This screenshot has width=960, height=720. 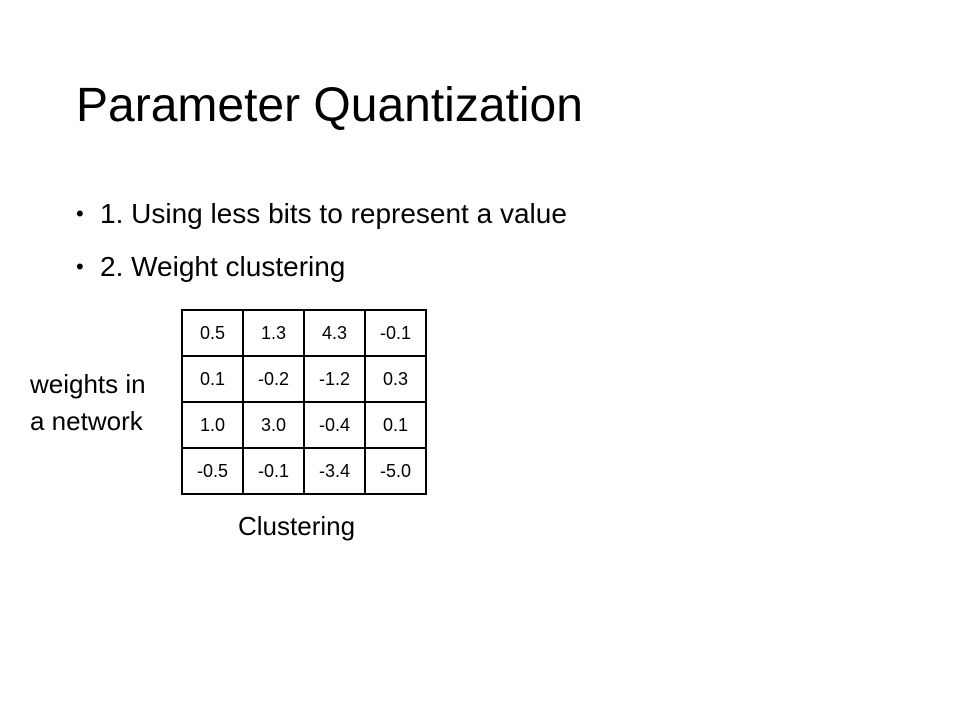 What do you see at coordinates (273, 425) in the screenshot?
I see `matrix-cell: 3.0` at bounding box center [273, 425].